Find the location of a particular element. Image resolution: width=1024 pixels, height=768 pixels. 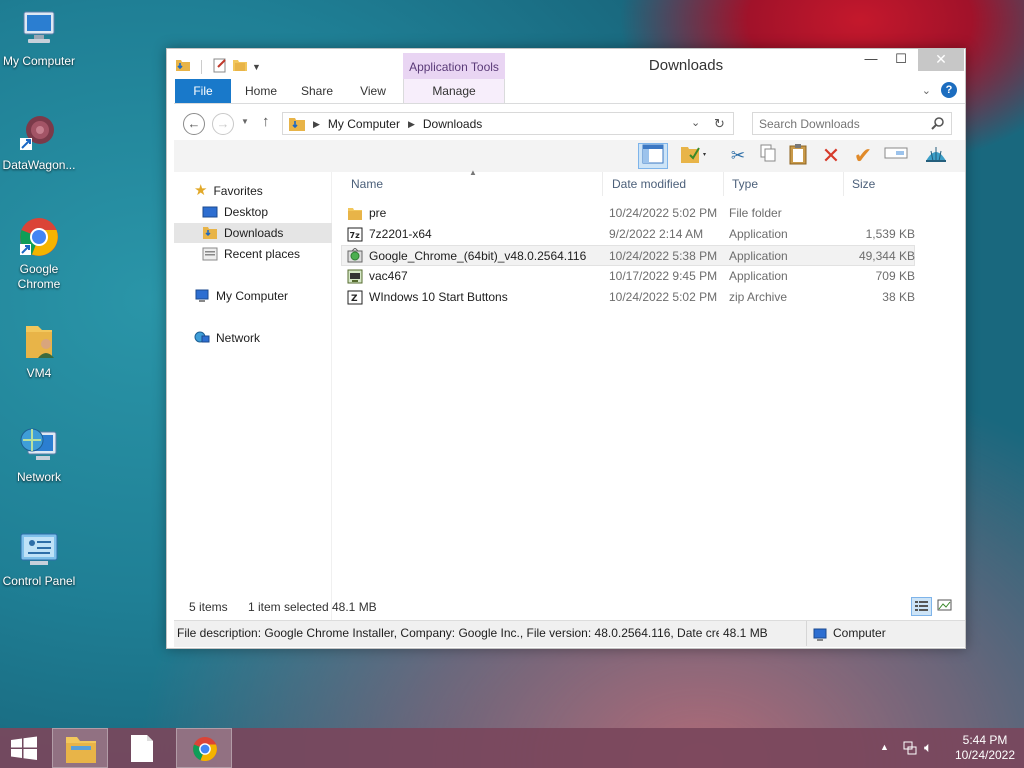

nav-label: My Computer is located at coordinates (252, 296).